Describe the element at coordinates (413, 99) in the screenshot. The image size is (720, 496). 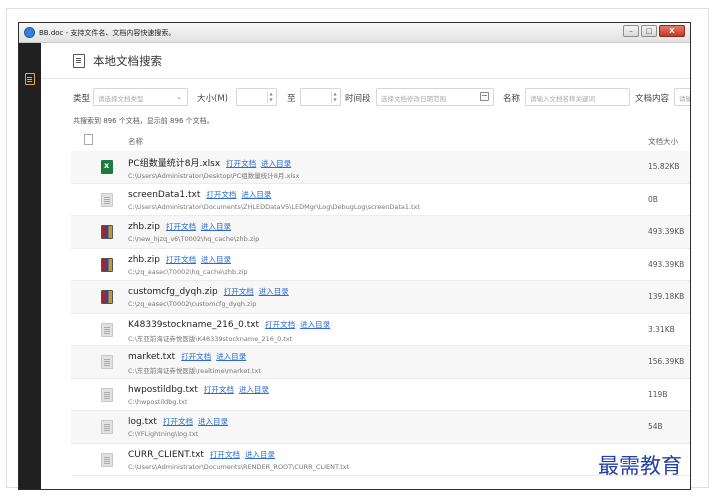
I see `date-placeholder: 选择文档修改日期范围` at that location.